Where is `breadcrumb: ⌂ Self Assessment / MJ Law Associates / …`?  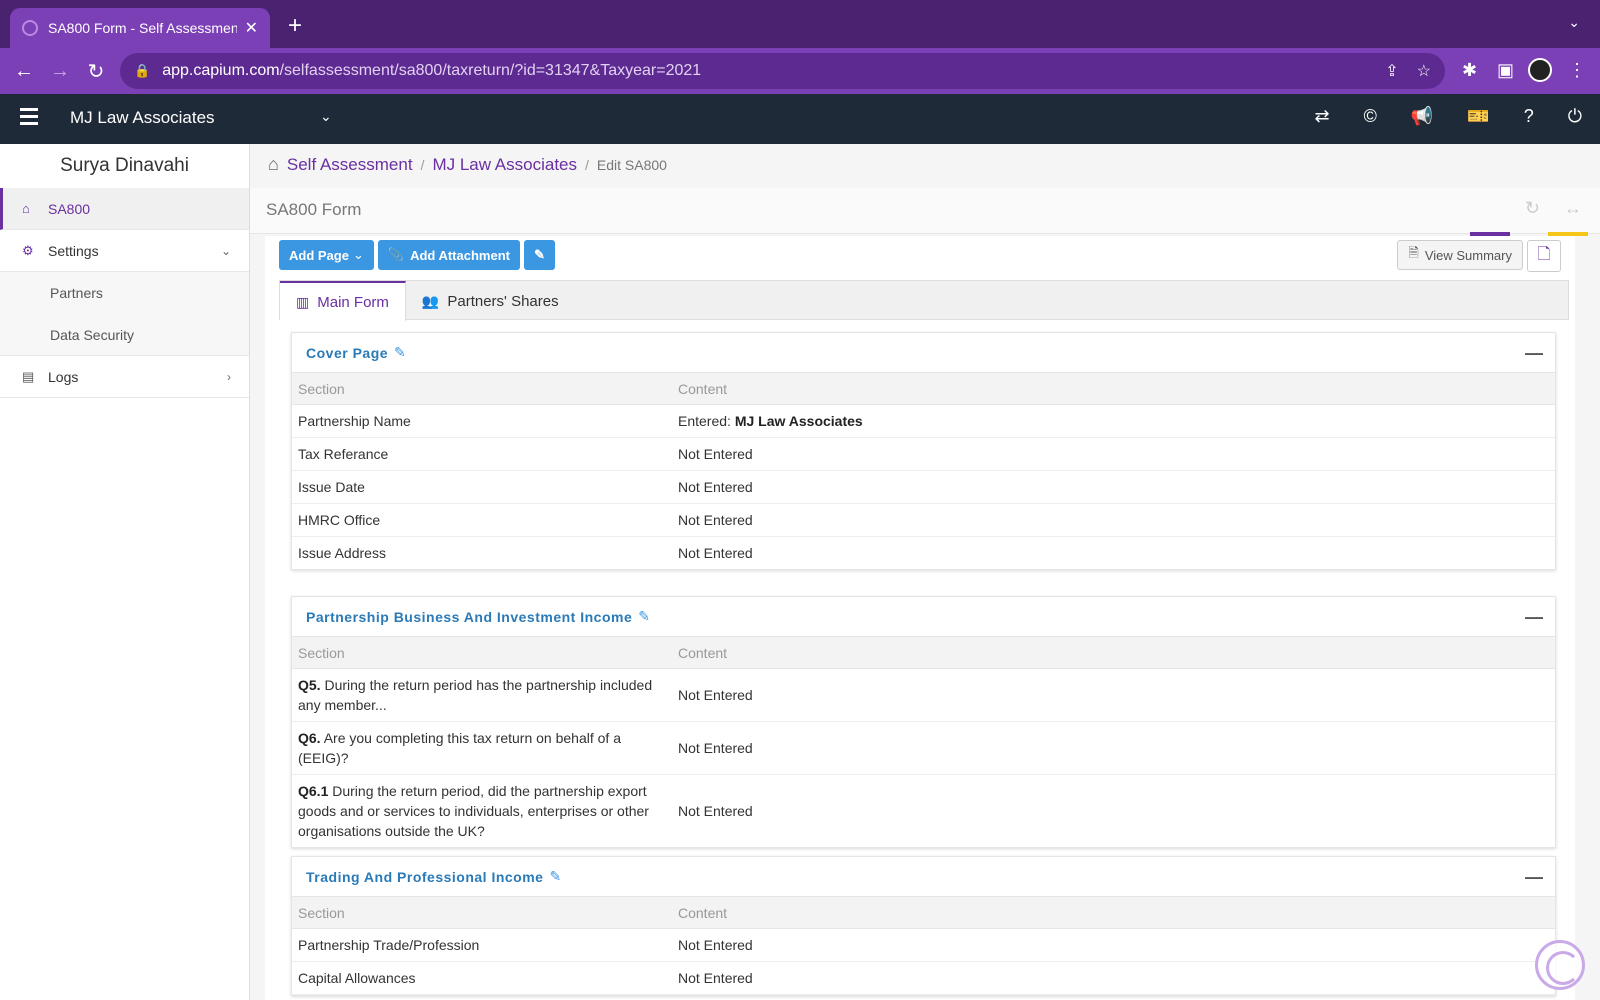
breadcrumb: ⌂ Self Assessment / MJ Law Associates / … is located at coordinates (467, 164).